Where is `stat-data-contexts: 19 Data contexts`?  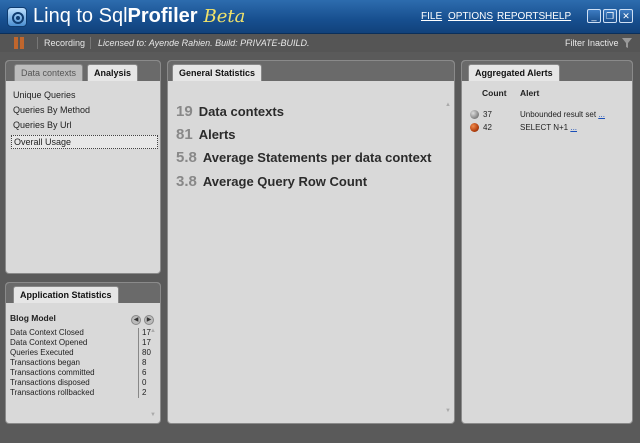
stat-data-contexts: 19 Data contexts is located at coordinates (230, 111).